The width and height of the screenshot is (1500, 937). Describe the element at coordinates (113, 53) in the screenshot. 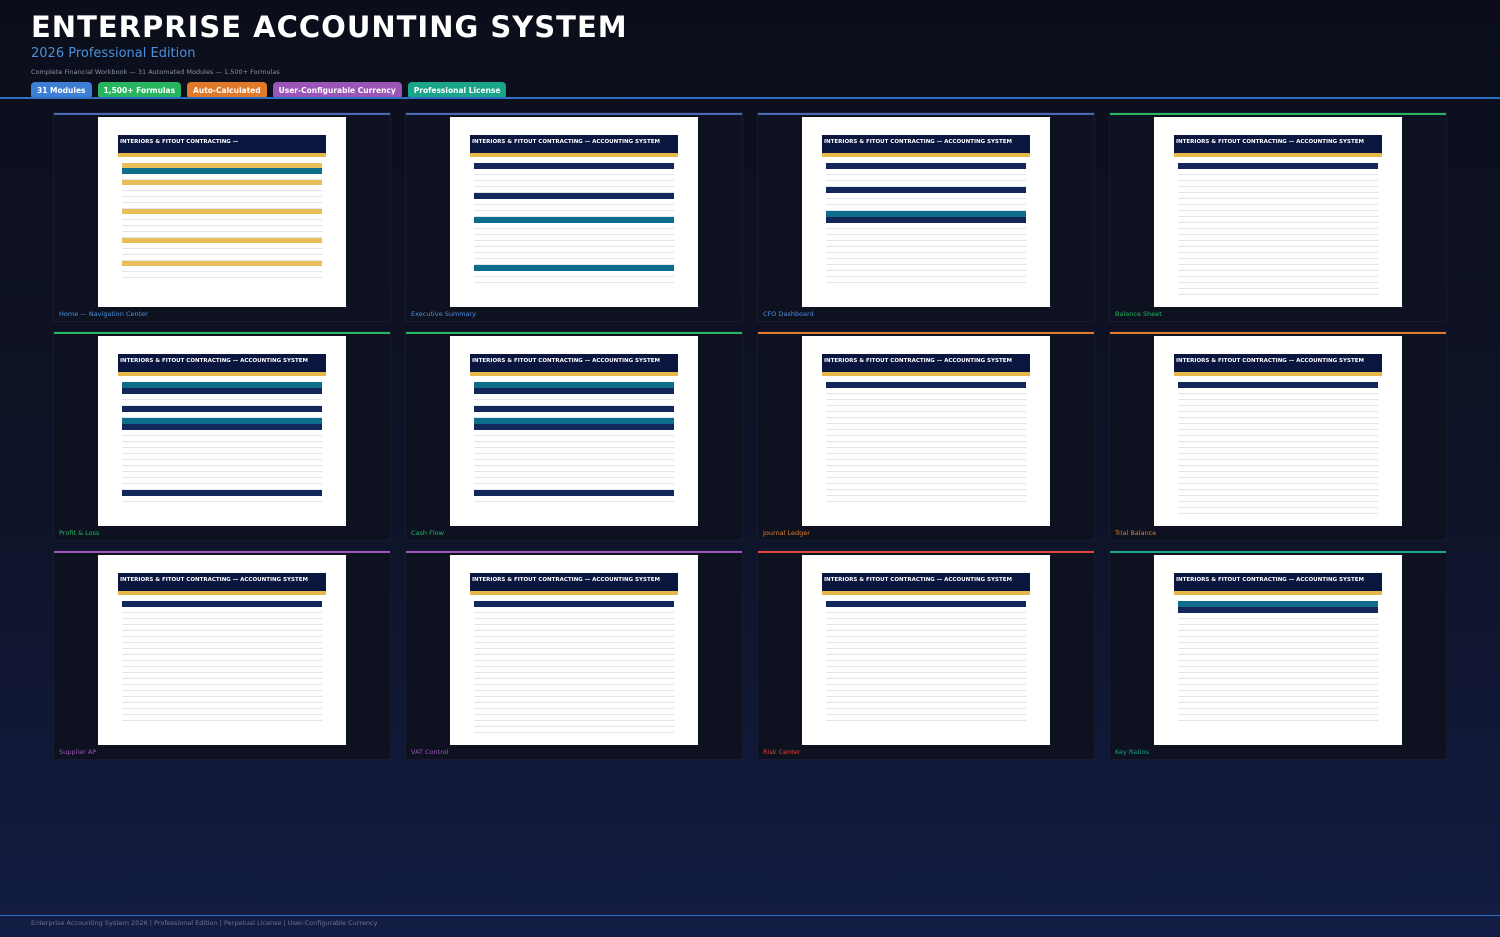

I see `page-subtitle: 2026 Professional Edition` at that location.